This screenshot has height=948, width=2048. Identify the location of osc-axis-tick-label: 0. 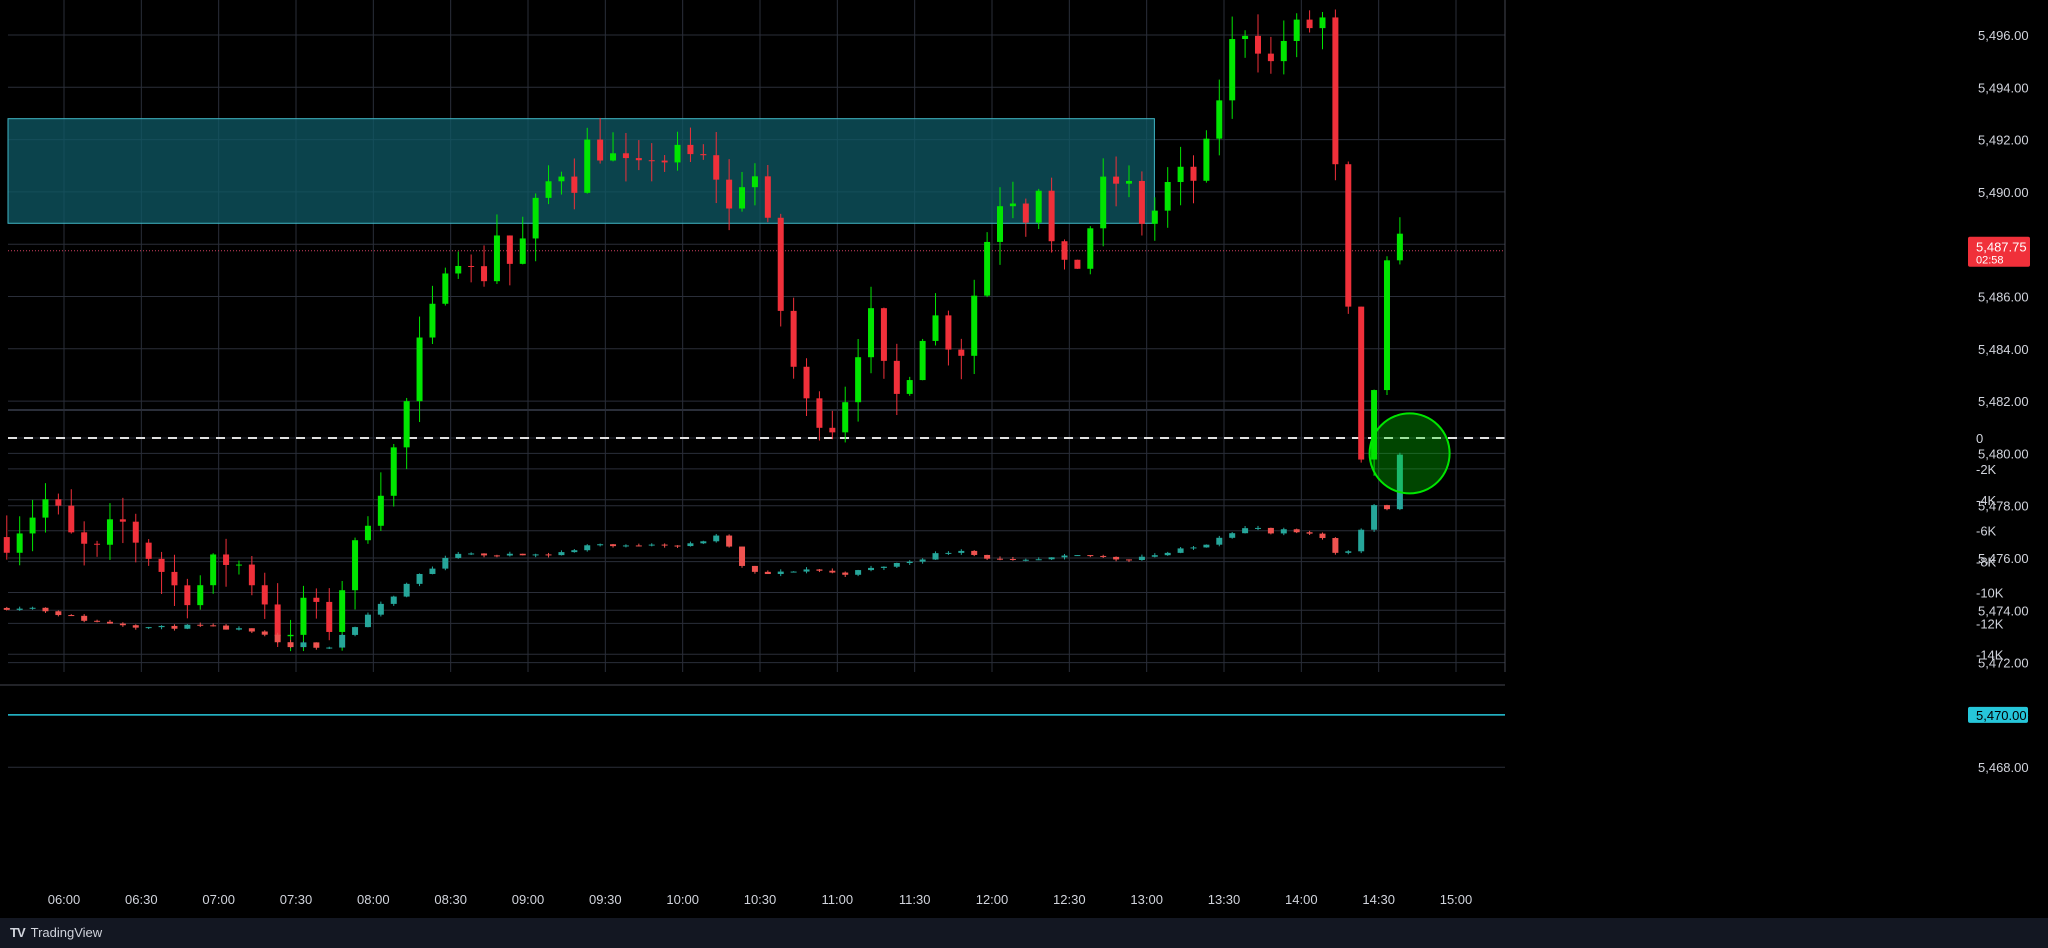
(1979, 438).